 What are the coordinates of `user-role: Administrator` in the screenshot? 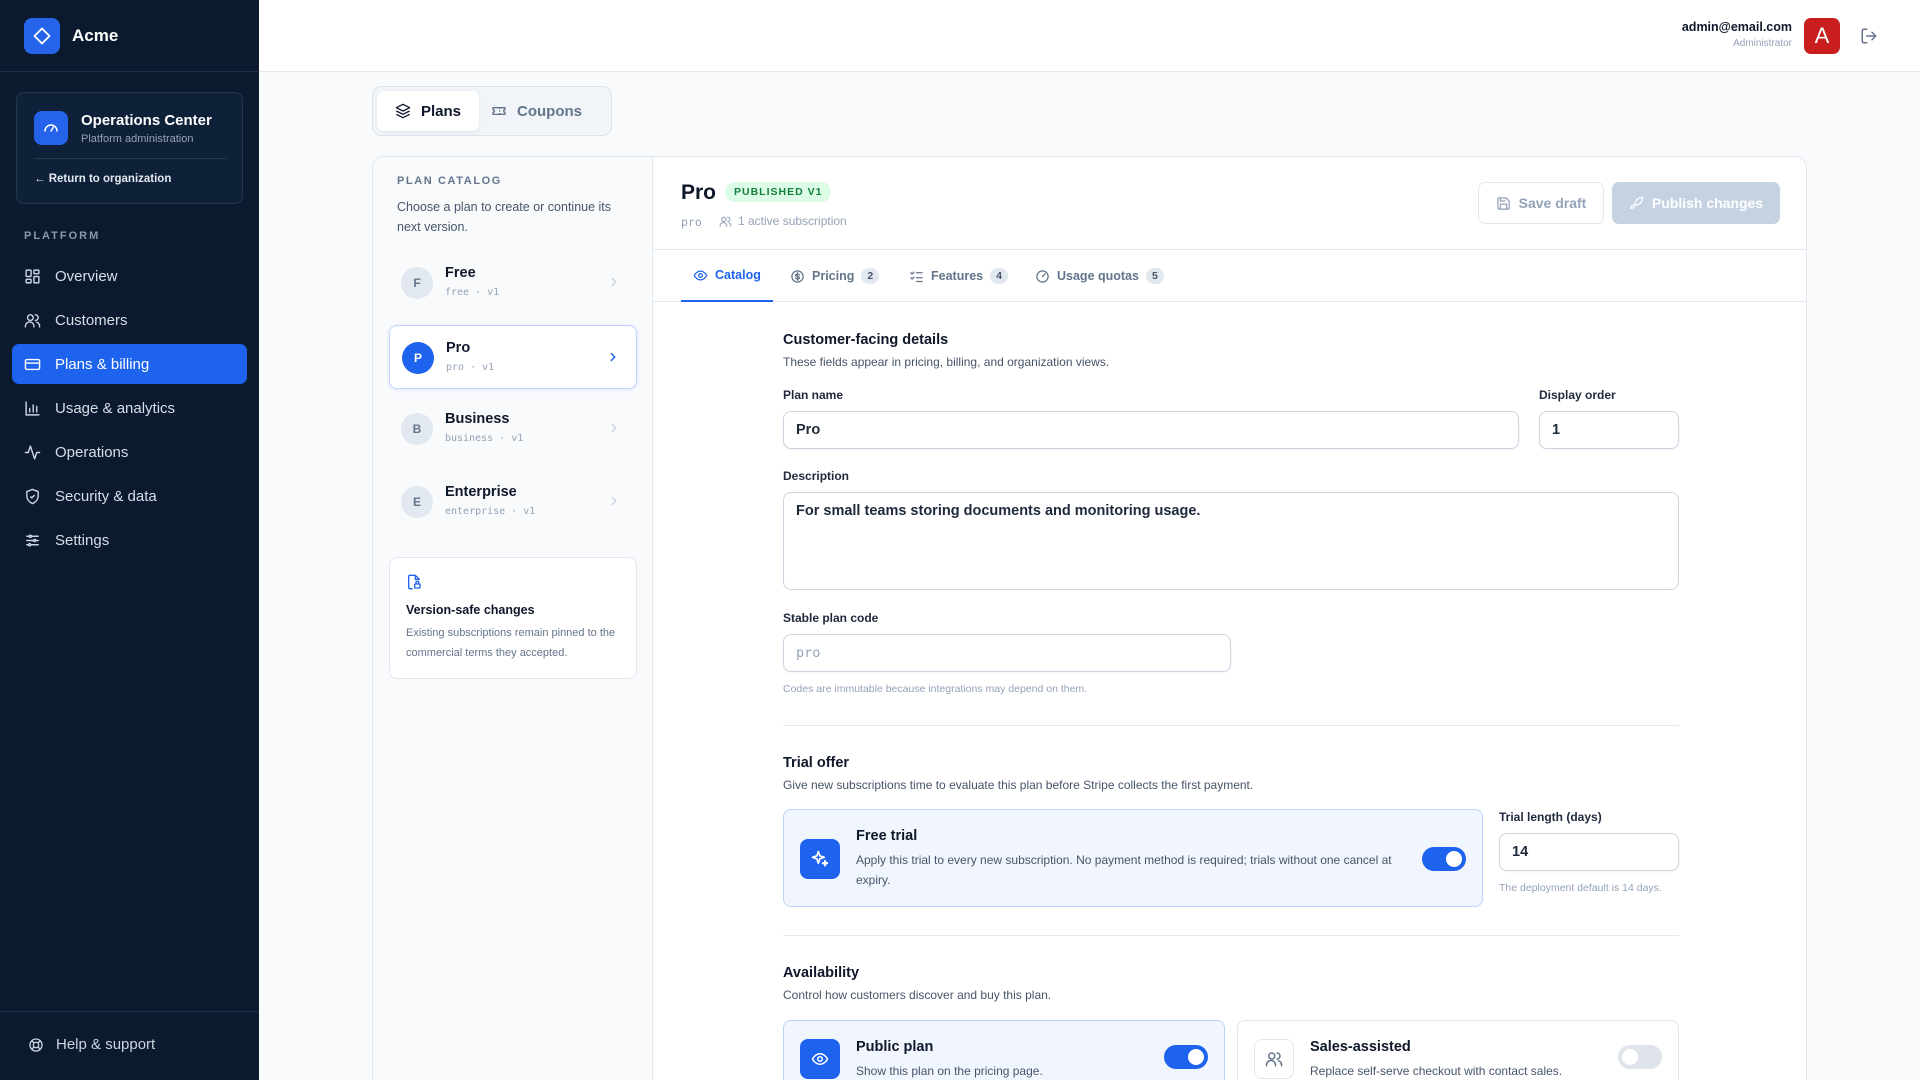 It's located at (1762, 43).